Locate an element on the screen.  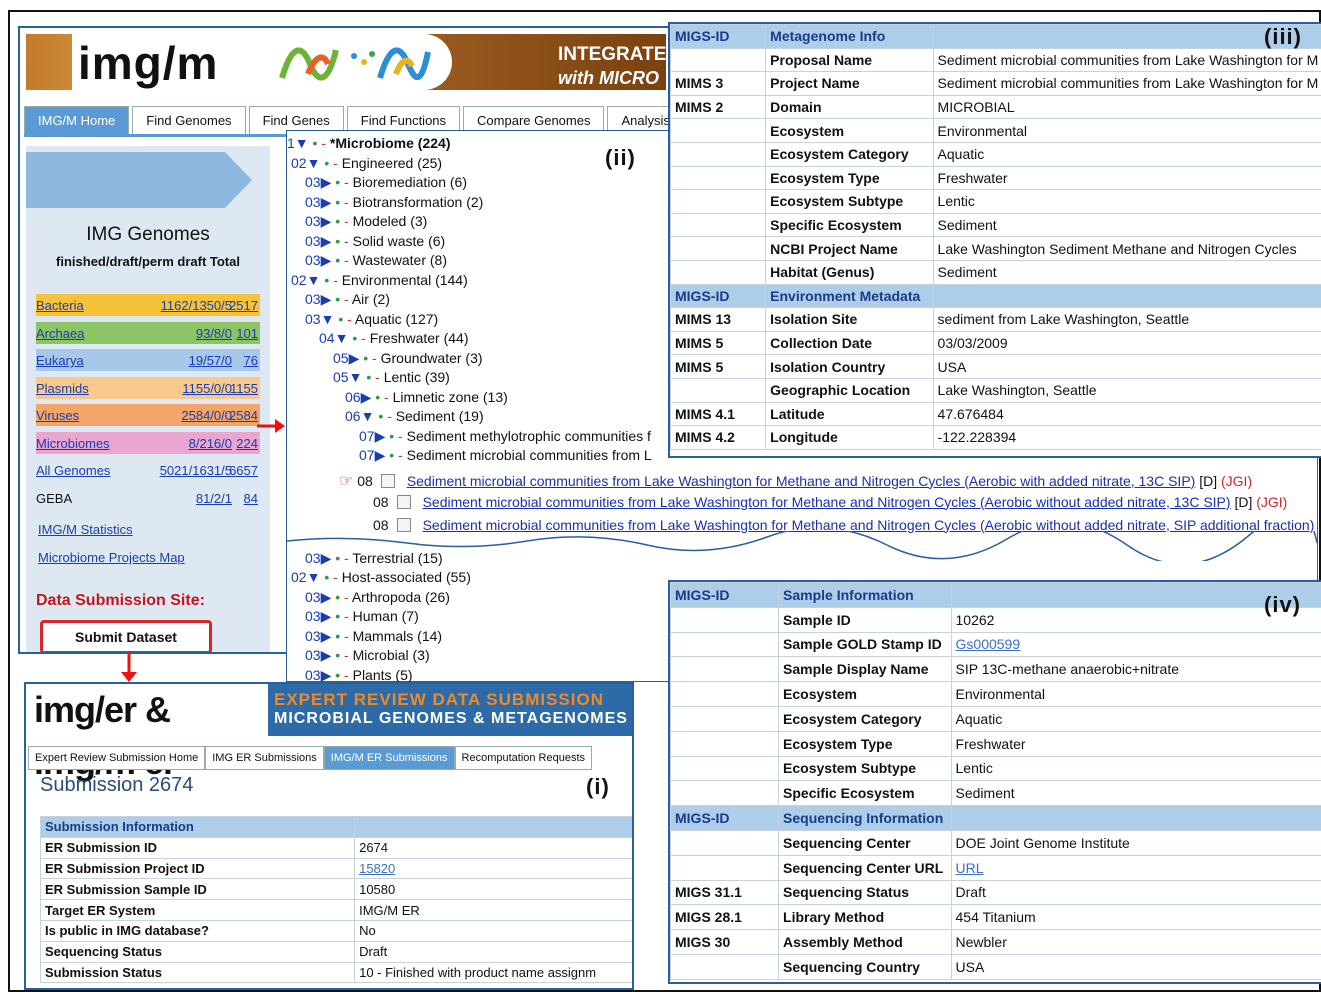
tree-node: 02▼ • - Environmental (144) is located at coordinates (379, 280).